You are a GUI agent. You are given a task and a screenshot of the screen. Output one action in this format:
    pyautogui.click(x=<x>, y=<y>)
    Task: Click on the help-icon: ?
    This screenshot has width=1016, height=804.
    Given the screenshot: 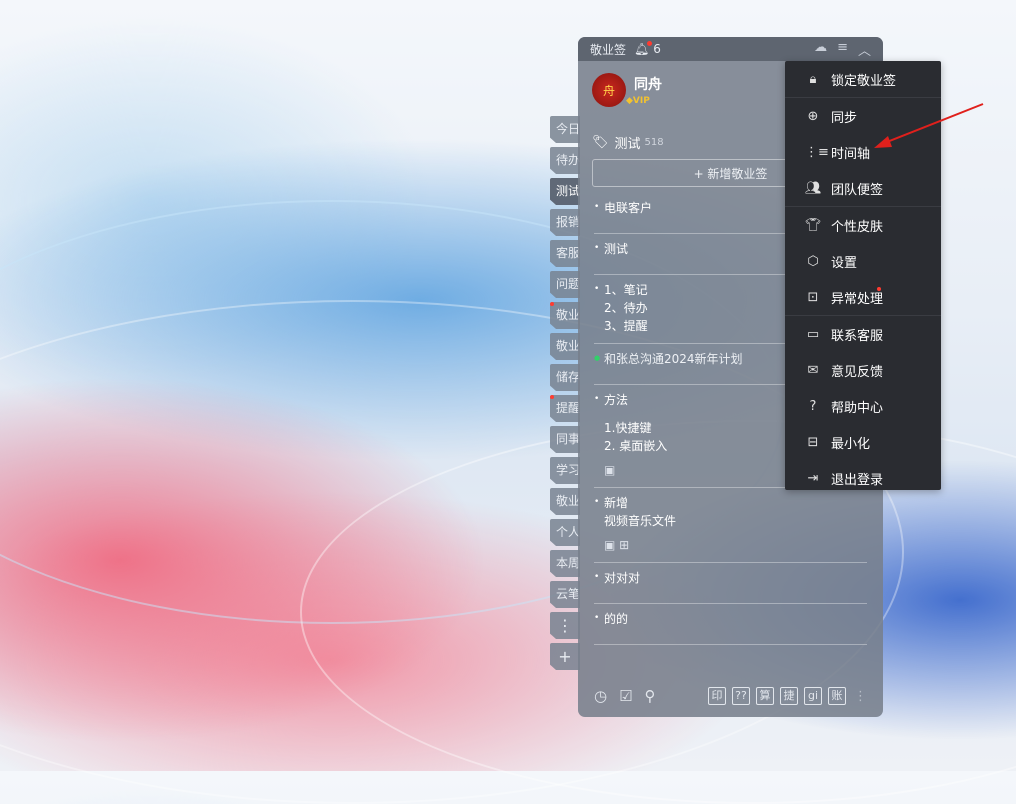 What is the action you would take?
    pyautogui.click(x=813, y=406)
    